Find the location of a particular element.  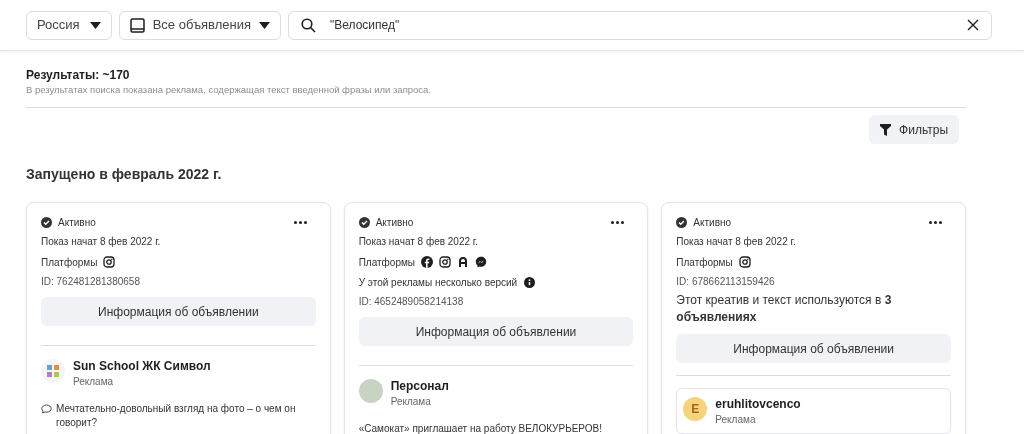

advertiser-name: Персонал is located at coordinates (419, 386).